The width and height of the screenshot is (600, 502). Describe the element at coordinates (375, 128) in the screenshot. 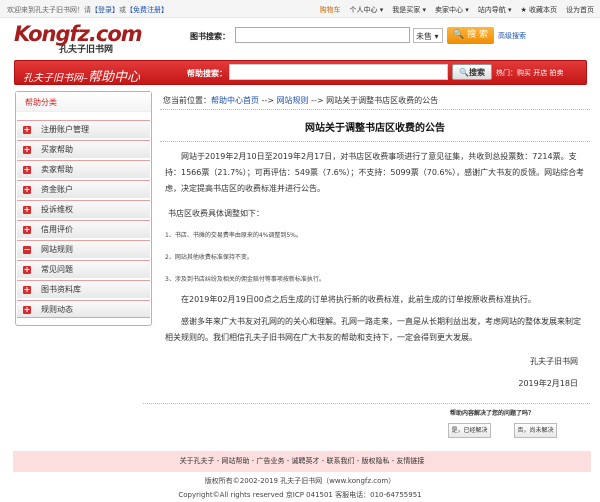

I see `article-title: 网站关于调整书店区收费的公告` at that location.